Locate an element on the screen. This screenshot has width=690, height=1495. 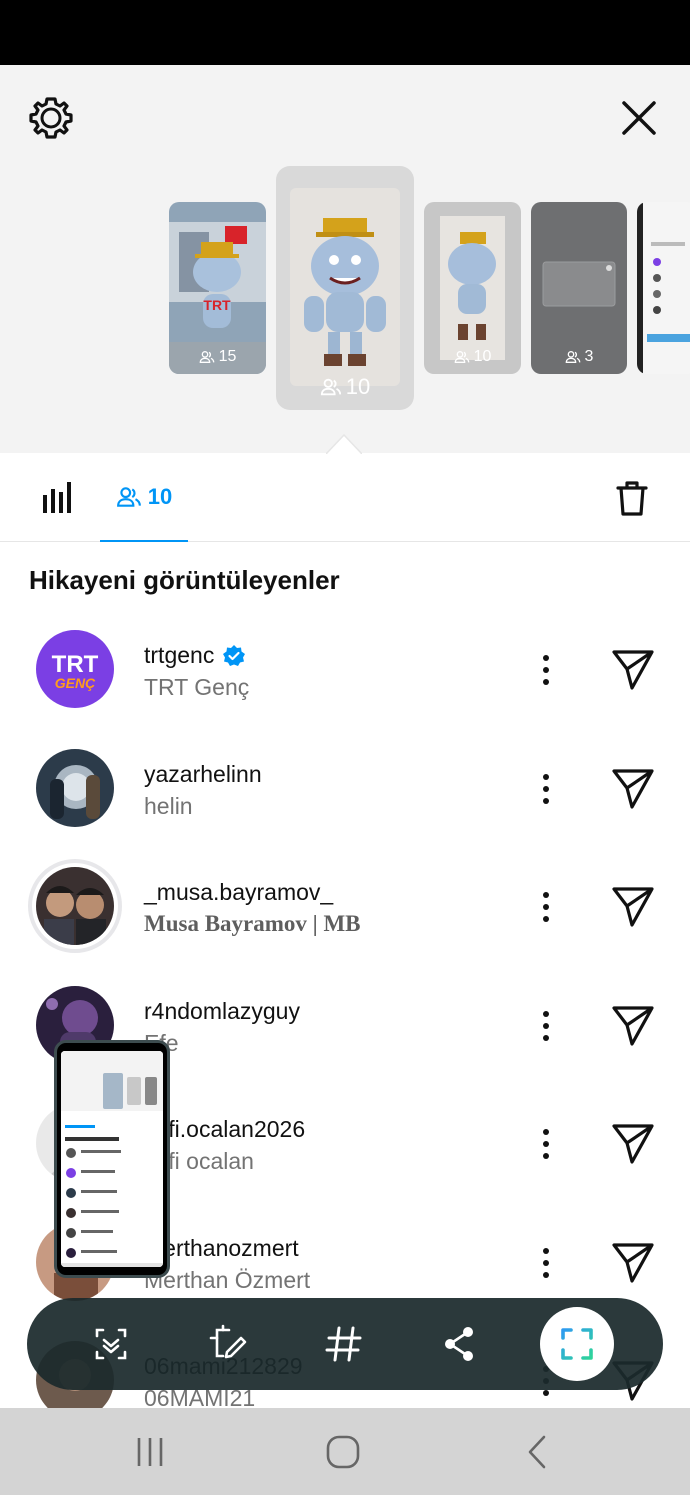
avatar-with-ring is located at coordinates (75, 906).